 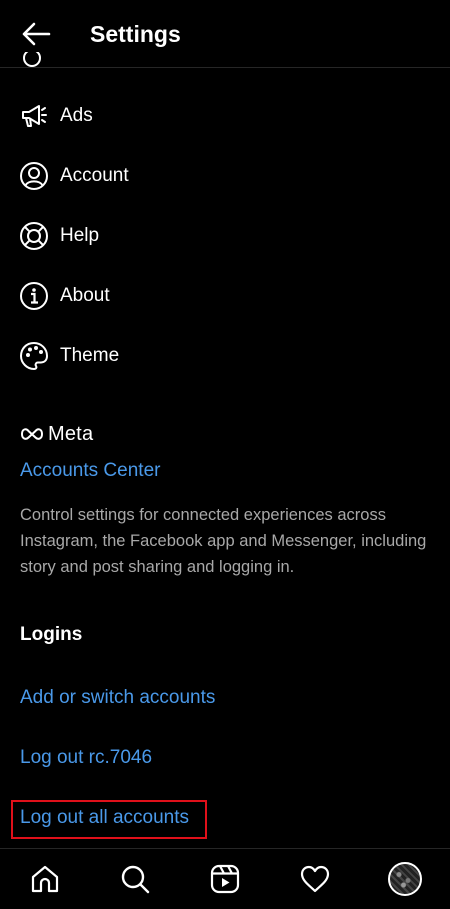 I want to click on tab-reels, so click(x=225, y=879).